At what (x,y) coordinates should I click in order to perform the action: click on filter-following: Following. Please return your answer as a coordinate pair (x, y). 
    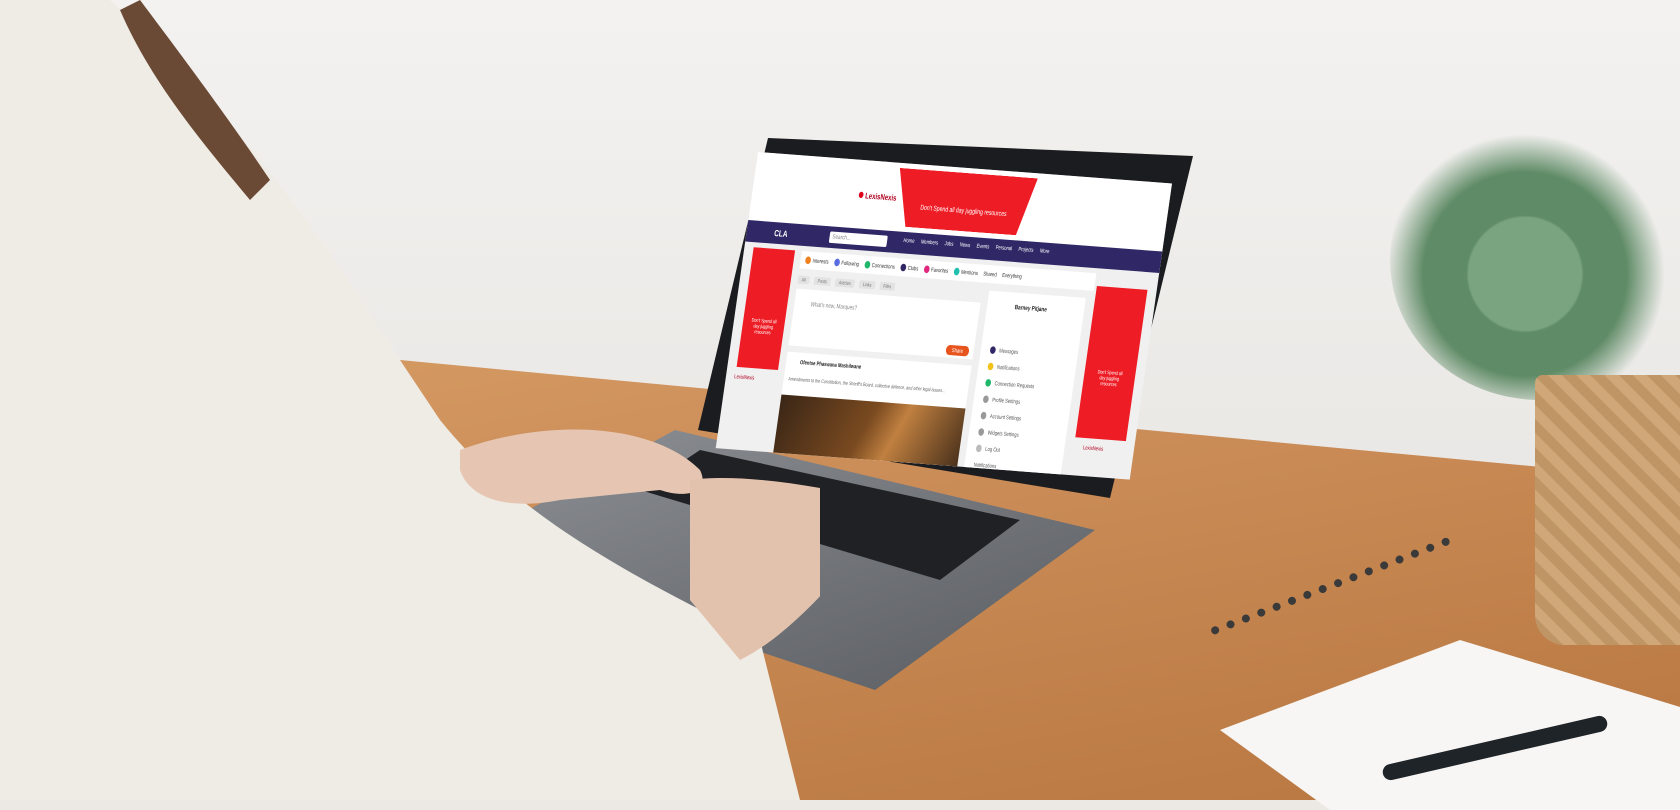
    Looking at the image, I should click on (846, 263).